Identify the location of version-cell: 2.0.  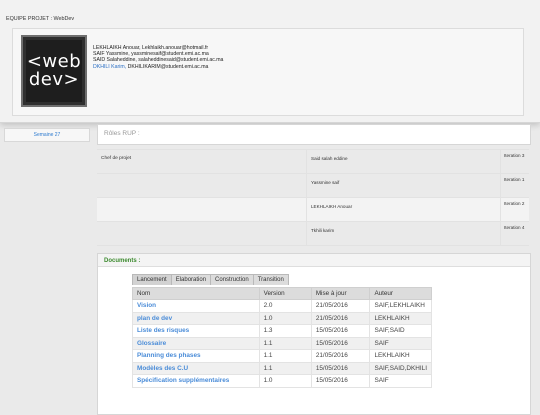
(285, 306).